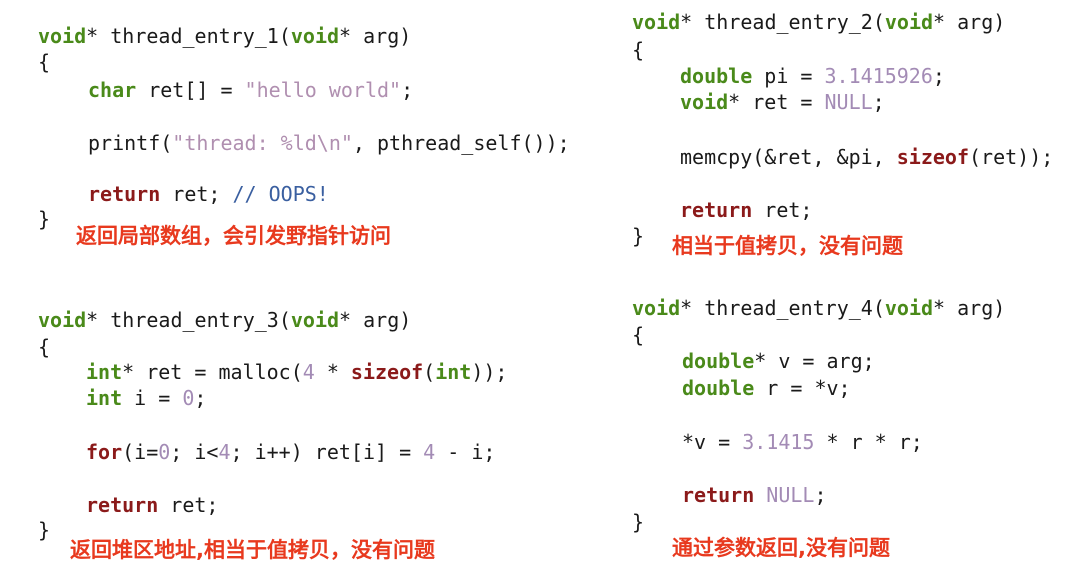 The width and height of the screenshot is (1065, 583). What do you see at coordinates (878, 76) in the screenshot?
I see `number-literal: 3.1415926` at bounding box center [878, 76].